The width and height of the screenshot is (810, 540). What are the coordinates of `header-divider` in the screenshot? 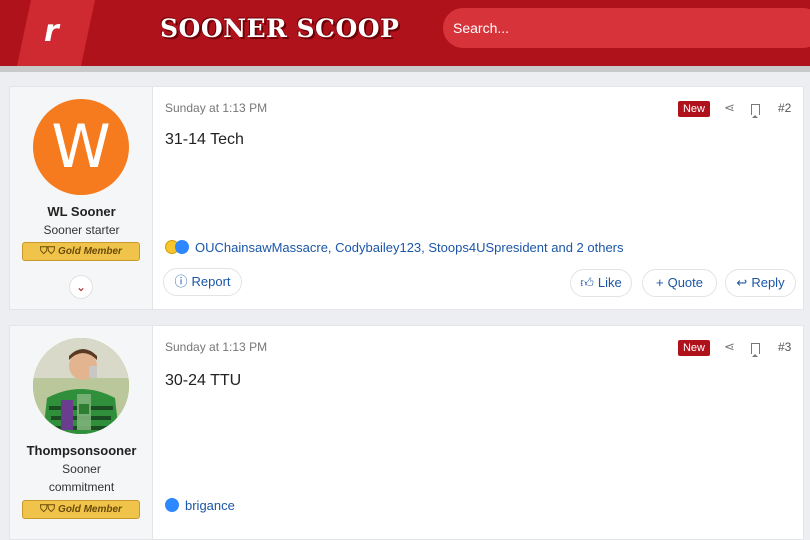 It's located at (405, 69).